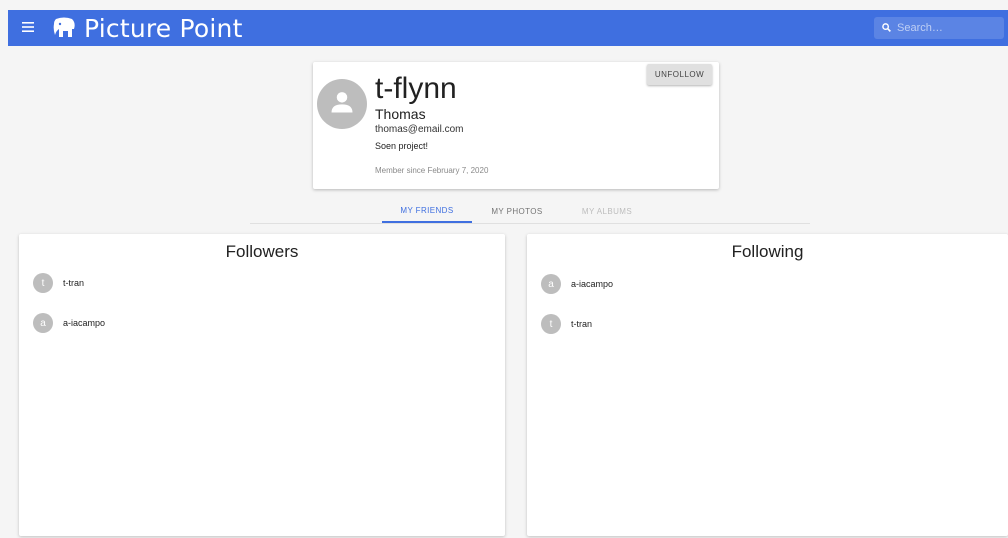 The height and width of the screenshot is (538, 1008). I want to click on profile-username: t-flynn, so click(416, 88).